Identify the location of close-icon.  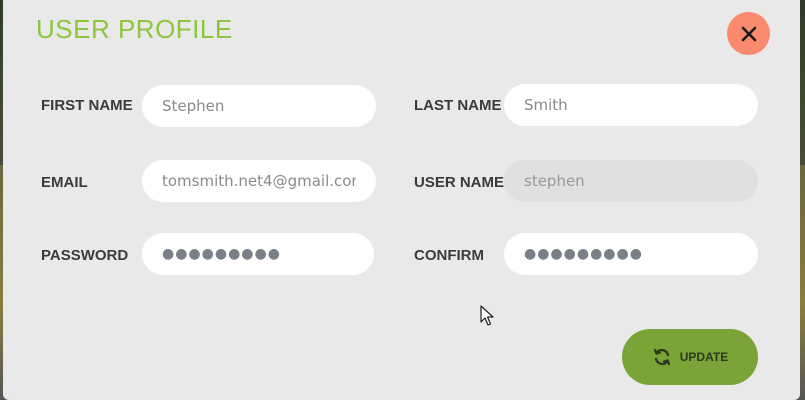
(748, 33).